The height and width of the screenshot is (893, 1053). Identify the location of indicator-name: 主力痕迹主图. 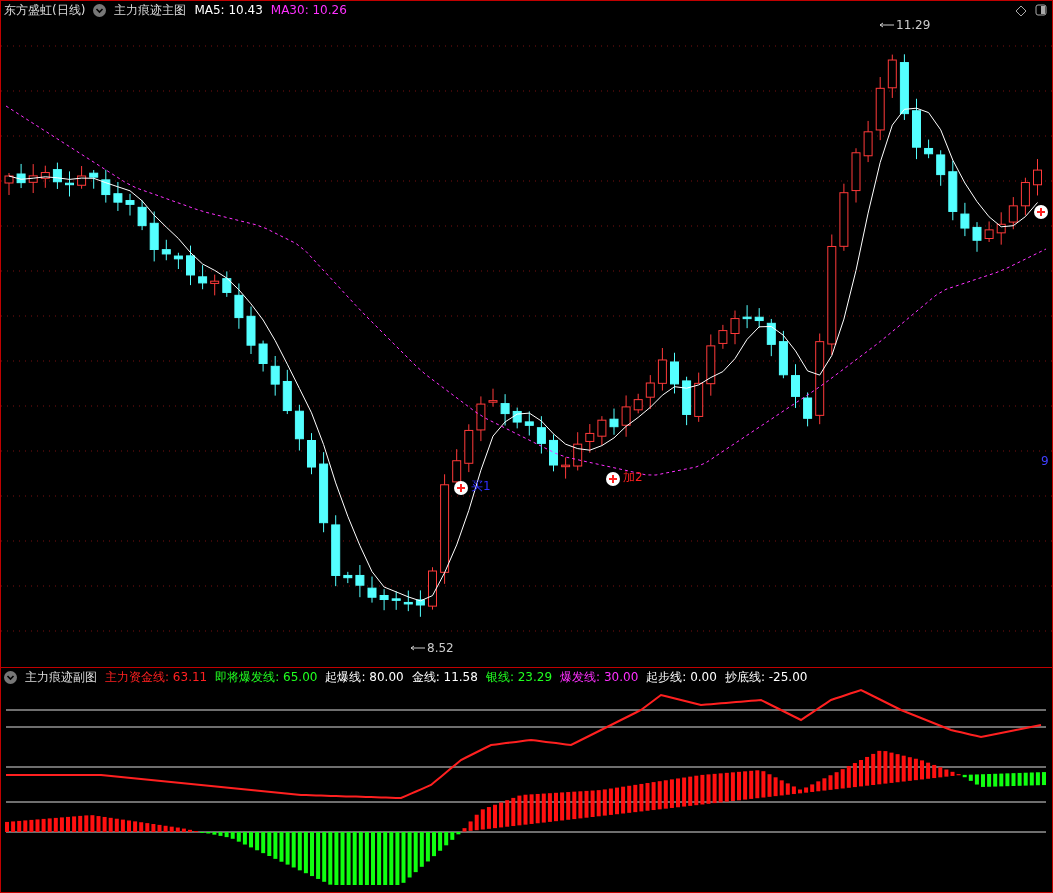
(150, 10).